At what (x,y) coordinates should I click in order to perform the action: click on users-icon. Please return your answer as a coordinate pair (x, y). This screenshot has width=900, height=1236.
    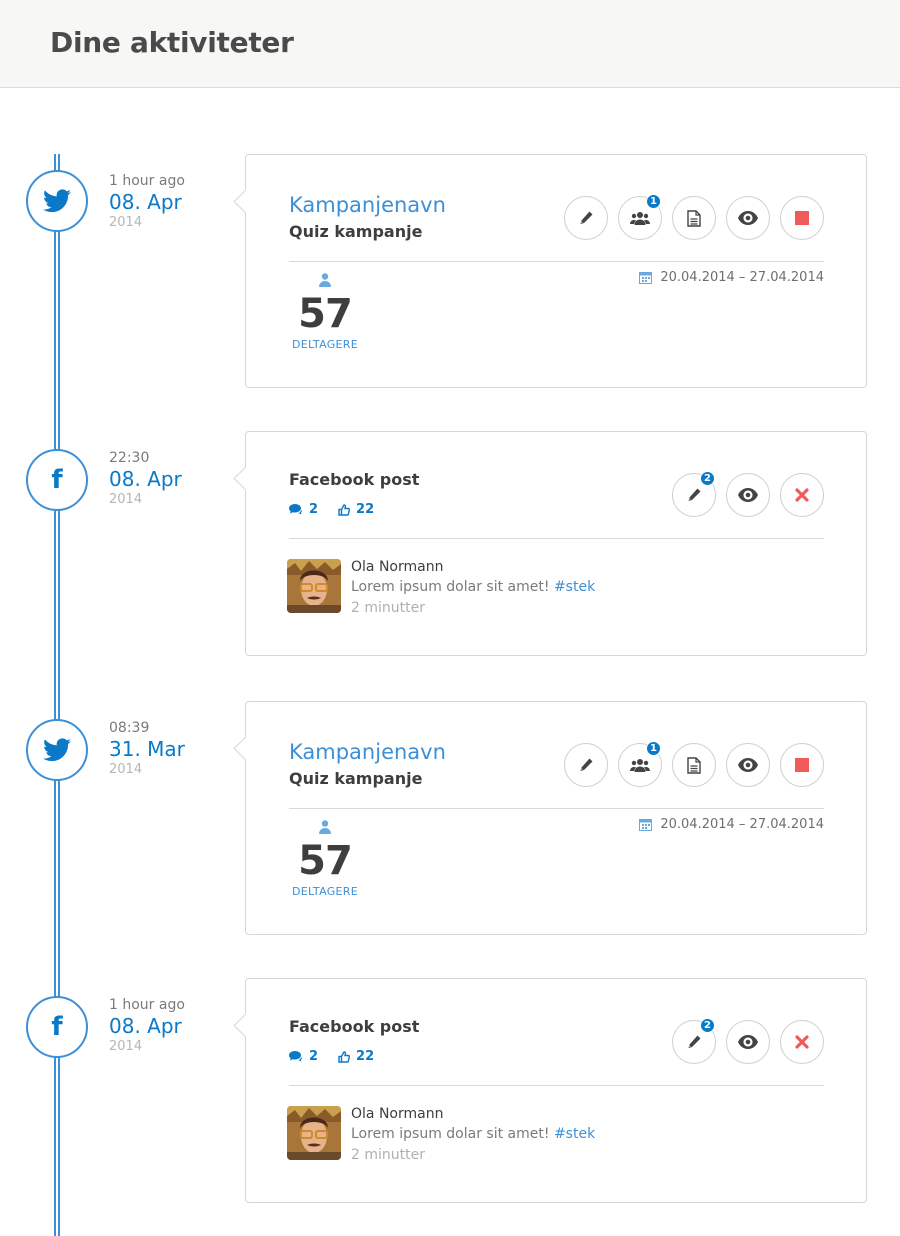
    Looking at the image, I should click on (640, 765).